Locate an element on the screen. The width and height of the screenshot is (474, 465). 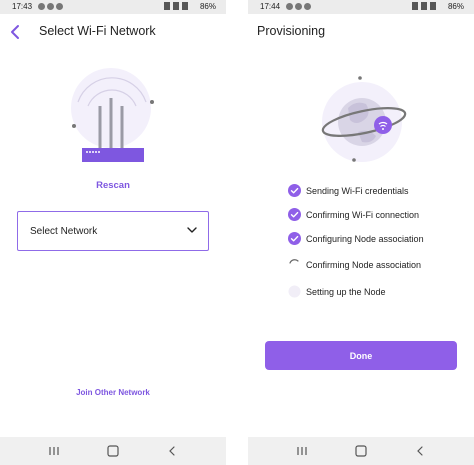
rescan-link: Rescan is located at coordinates (113, 185).